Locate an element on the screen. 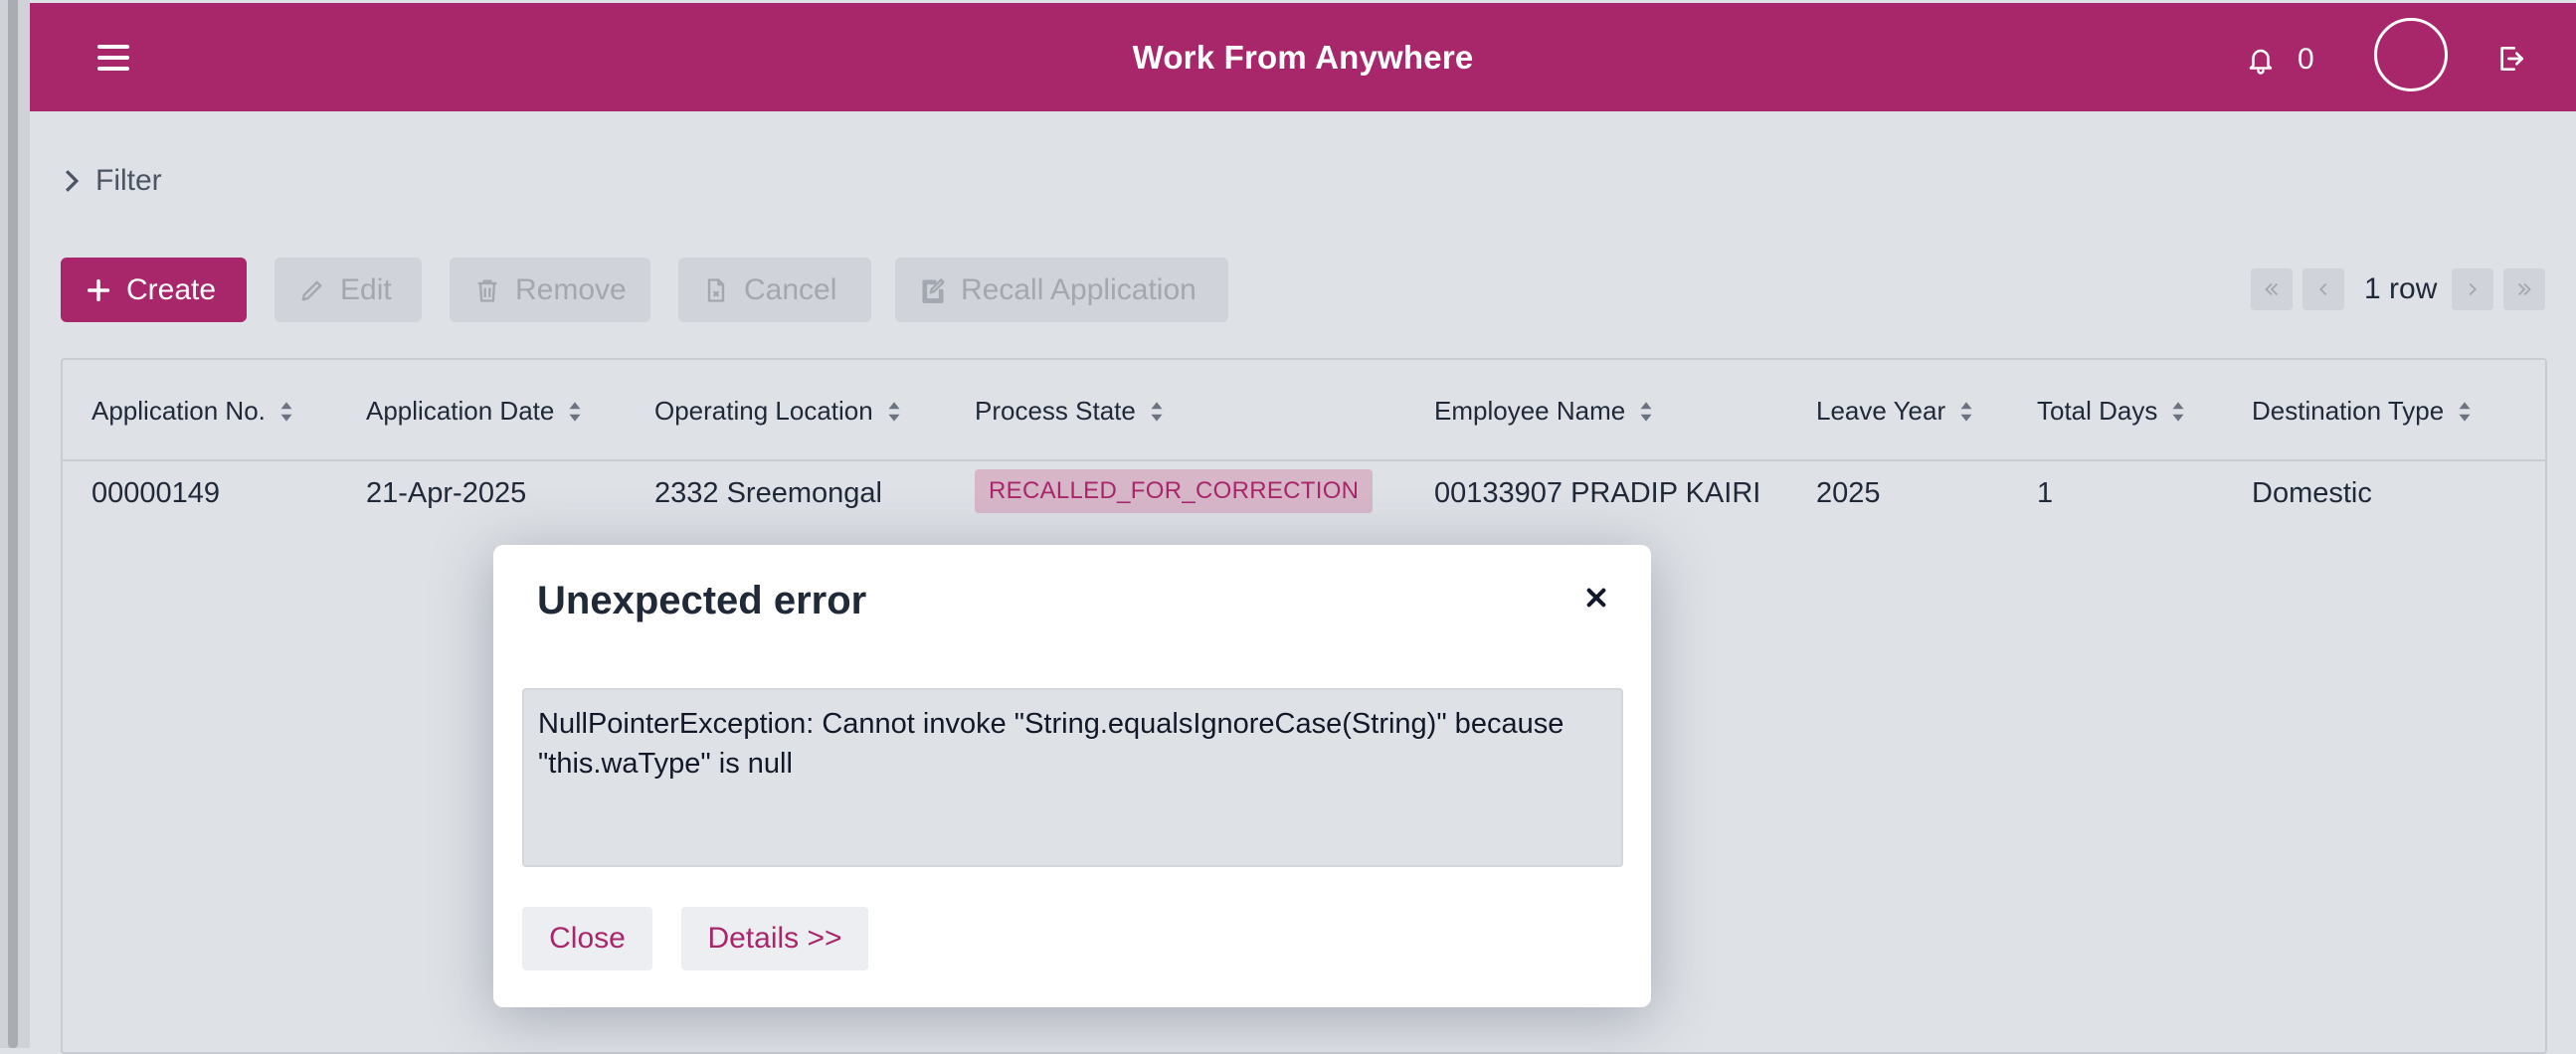  double-chevron-right-icon is located at coordinates (2524, 289).